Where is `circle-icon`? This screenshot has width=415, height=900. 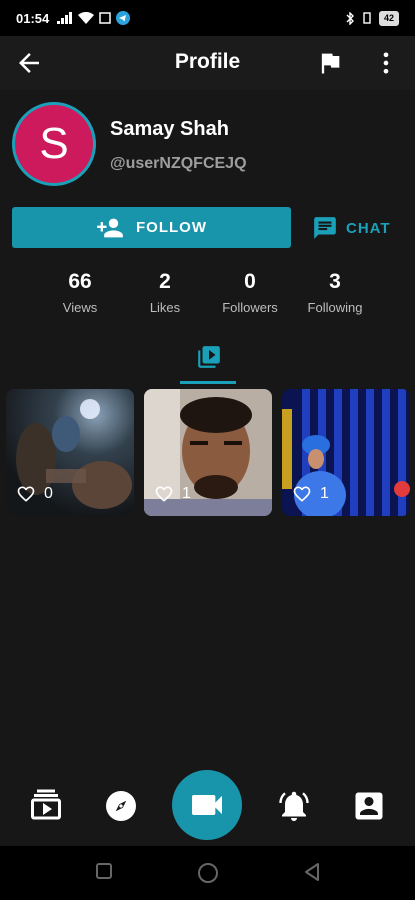
circle-icon is located at coordinates (208, 873).